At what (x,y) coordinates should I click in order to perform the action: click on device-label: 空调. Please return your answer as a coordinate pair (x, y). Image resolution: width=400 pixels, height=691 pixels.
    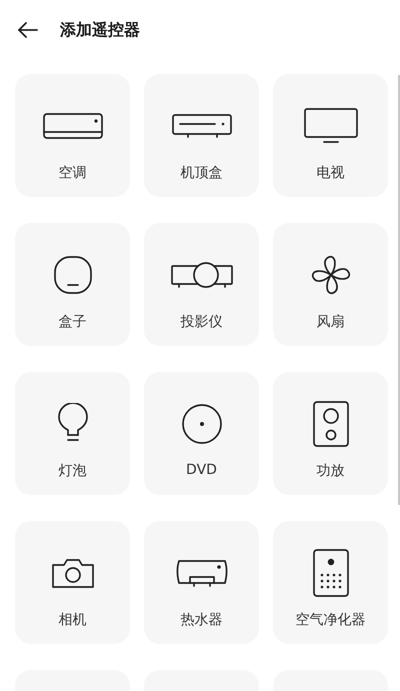
    Looking at the image, I should click on (72, 173).